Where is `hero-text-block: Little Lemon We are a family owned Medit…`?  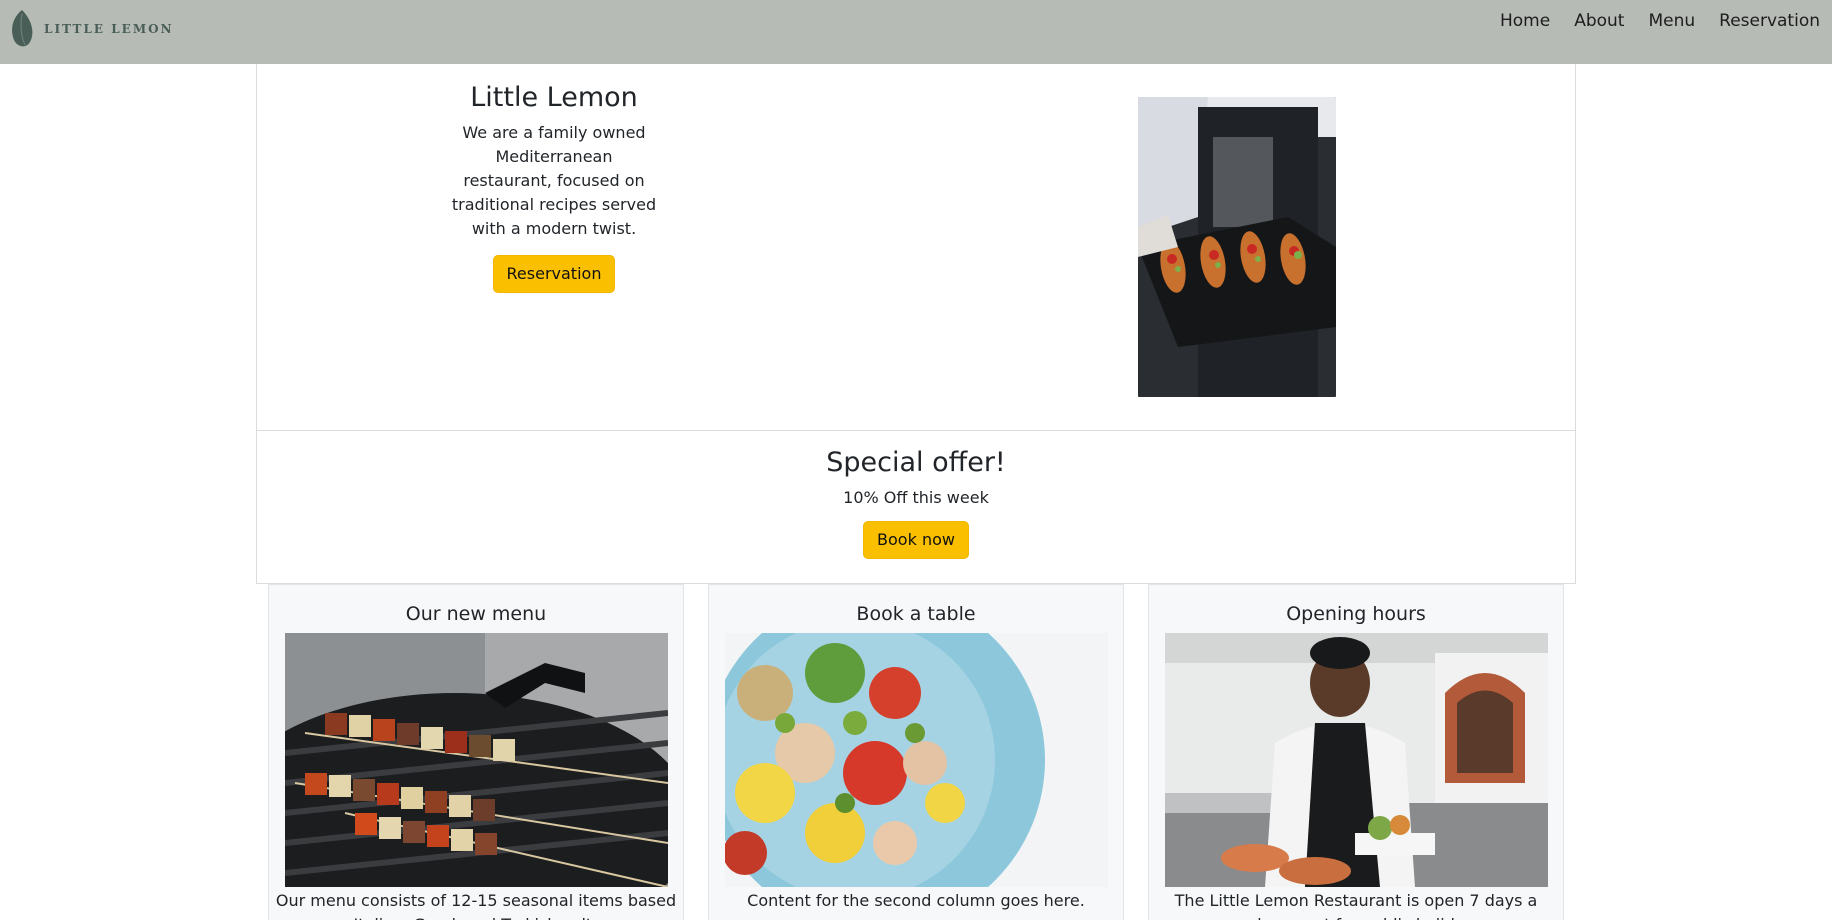 hero-text-block: Little Lemon We are a family owned Medit… is located at coordinates (554, 187).